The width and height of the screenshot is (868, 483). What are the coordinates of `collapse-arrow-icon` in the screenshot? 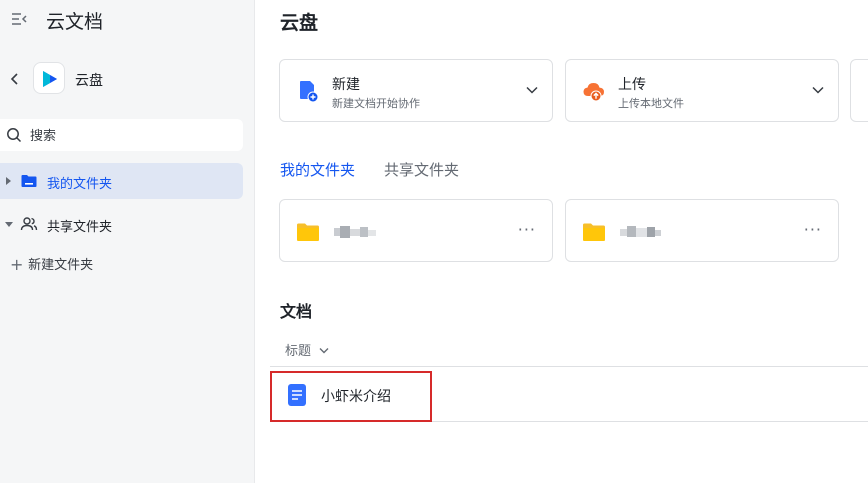 It's located at (9, 224).